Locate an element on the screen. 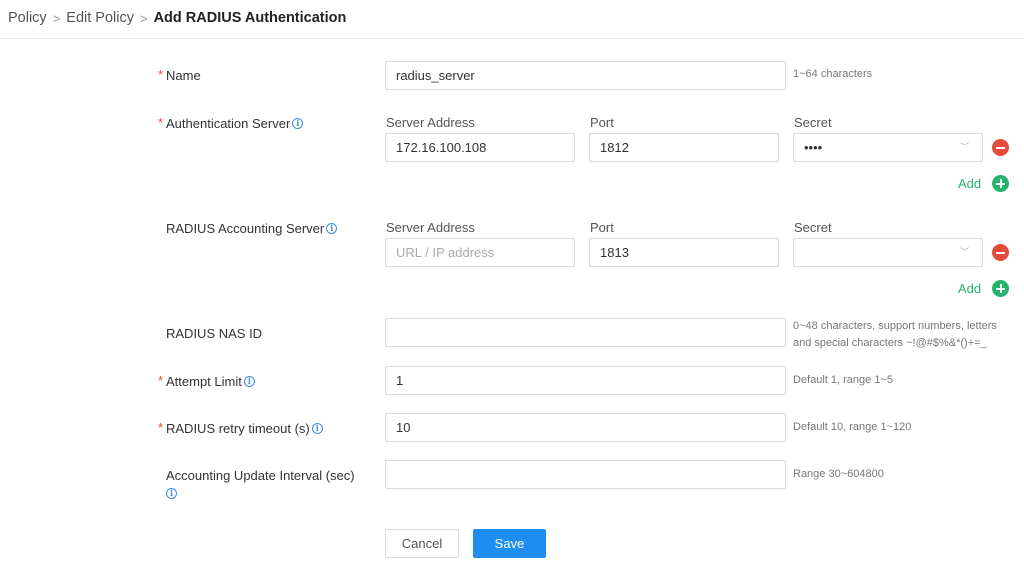  acct-interval-input is located at coordinates (585, 474).